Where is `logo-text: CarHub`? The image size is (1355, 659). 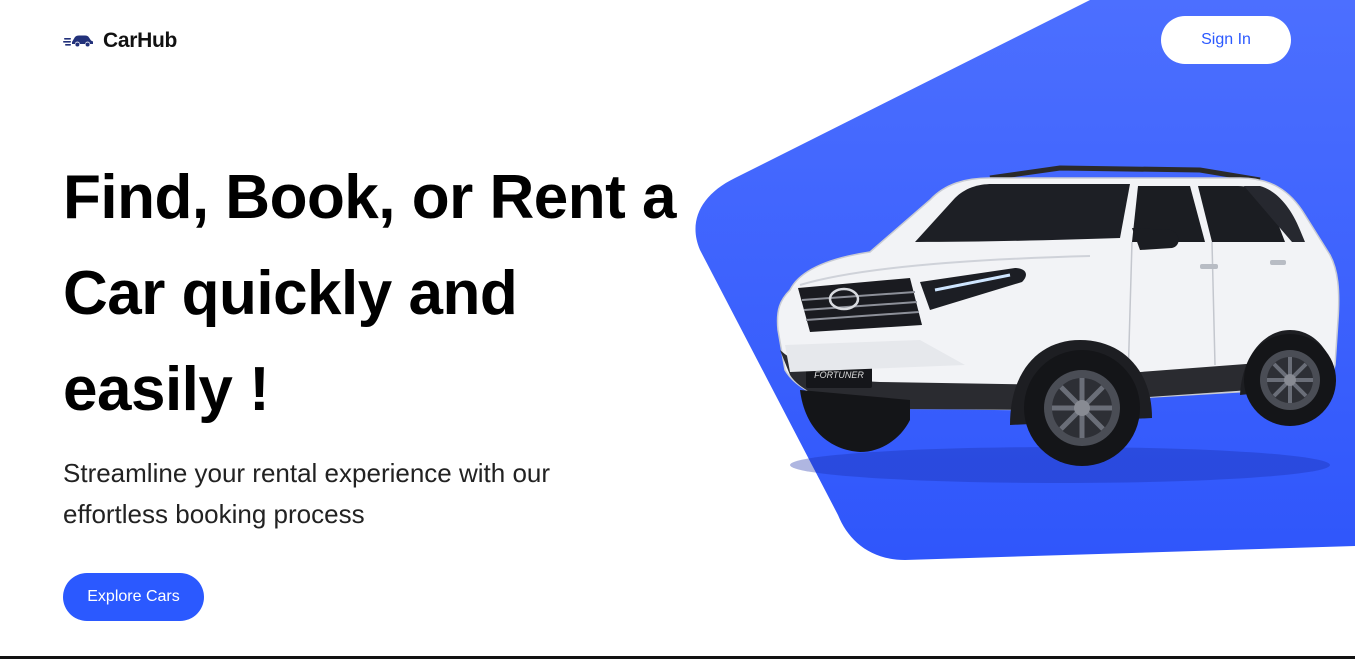 logo-text: CarHub is located at coordinates (140, 40).